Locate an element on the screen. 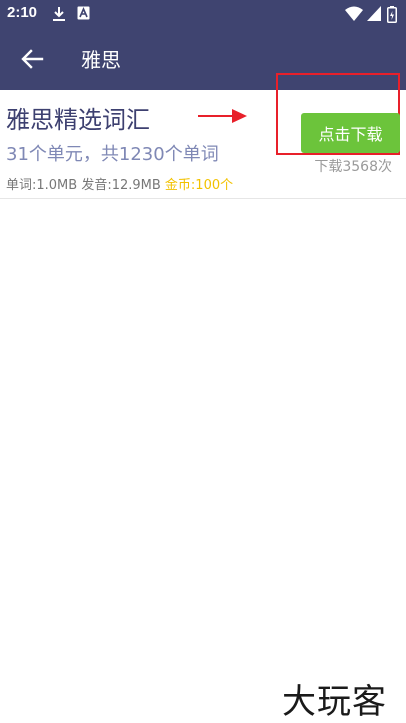 The width and height of the screenshot is (406, 723). vocab-meta: 单词:1.0MB 发音:12.9MB 金币:100个 is located at coordinates (119, 183).